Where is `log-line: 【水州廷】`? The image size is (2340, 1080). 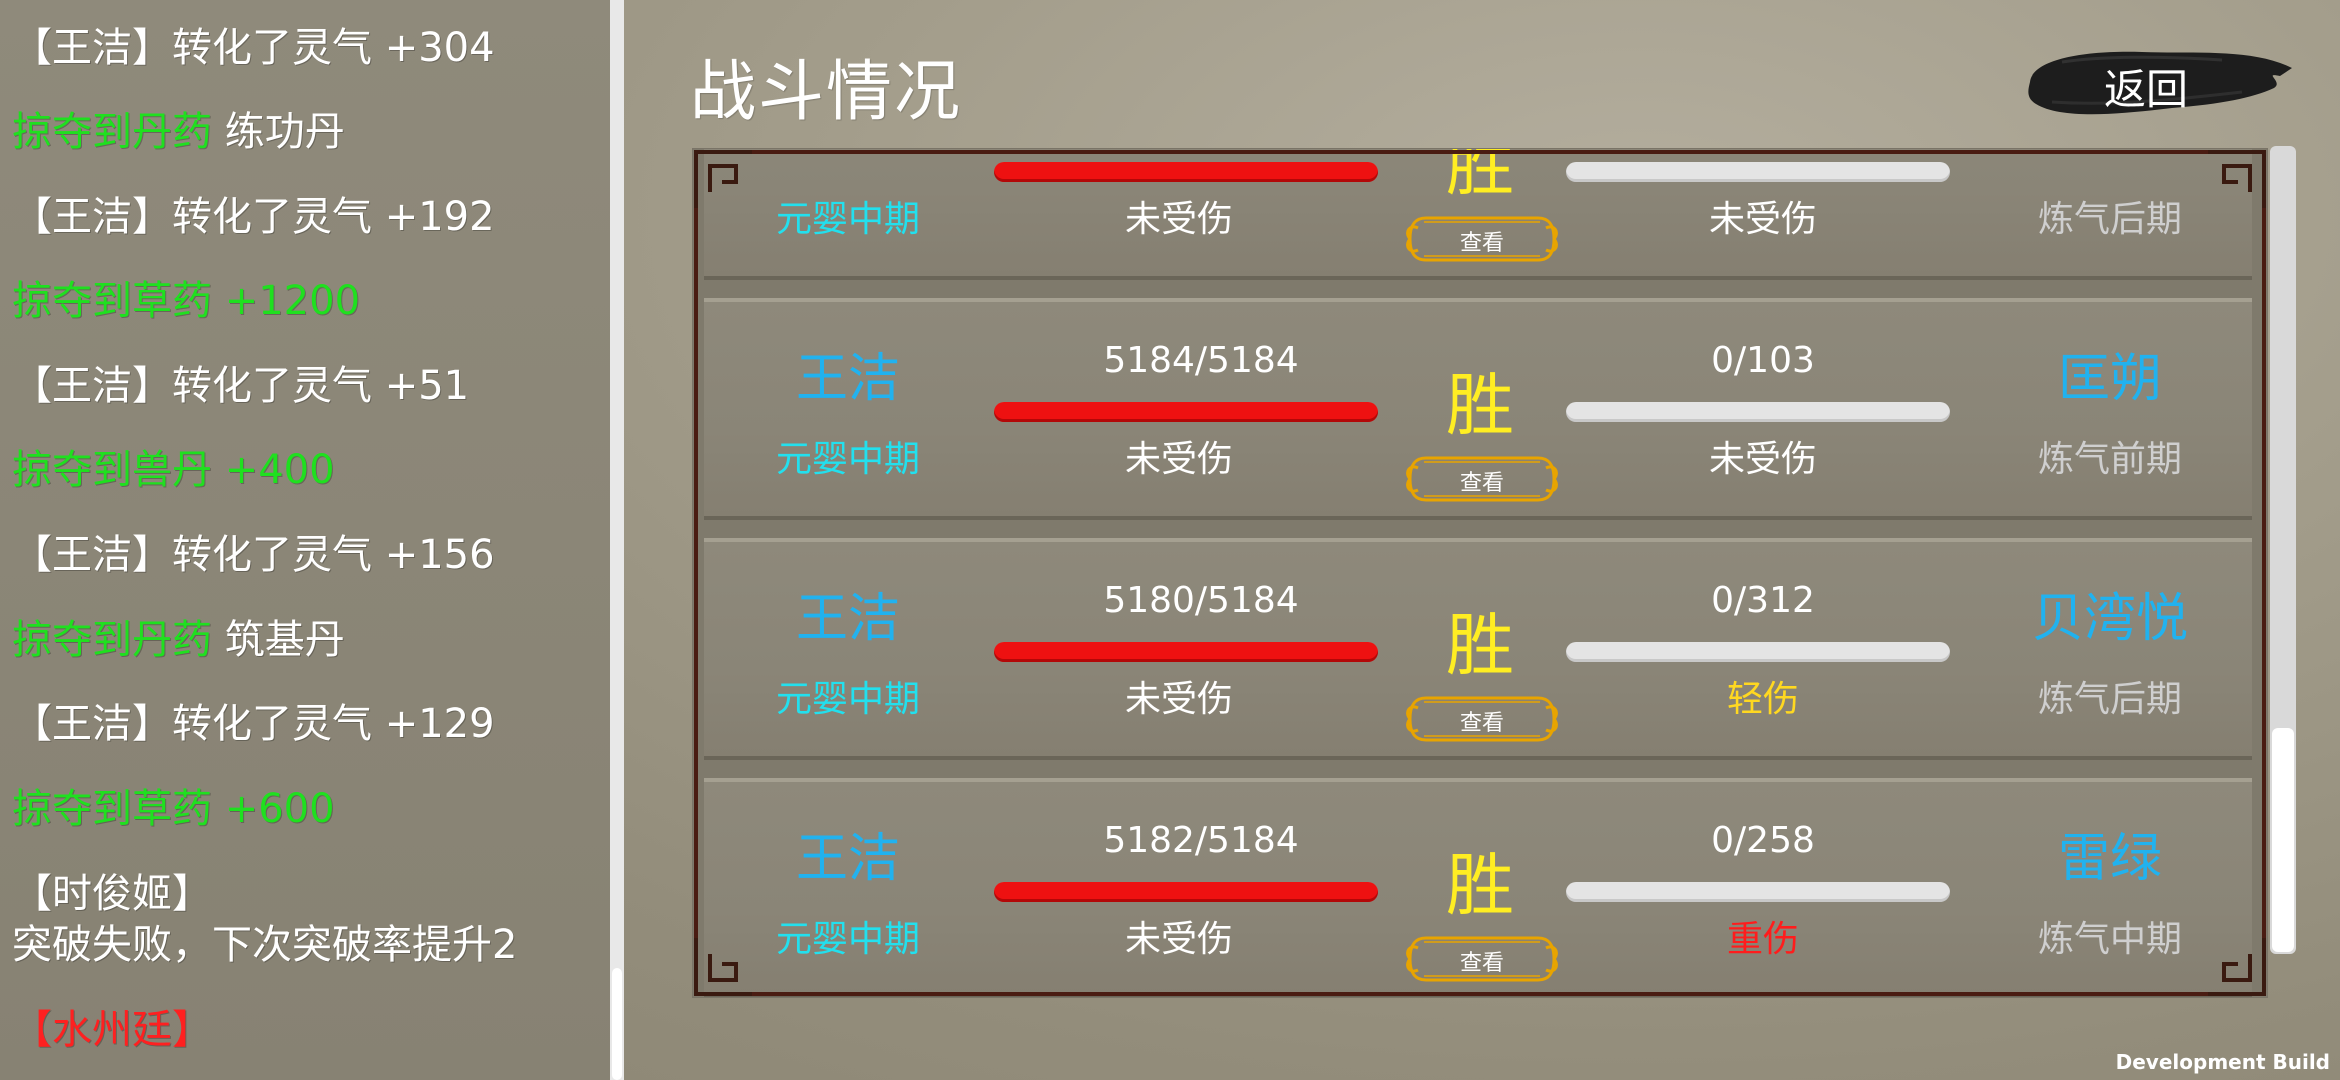 log-line: 【水州廷】 is located at coordinates (112, 1030).